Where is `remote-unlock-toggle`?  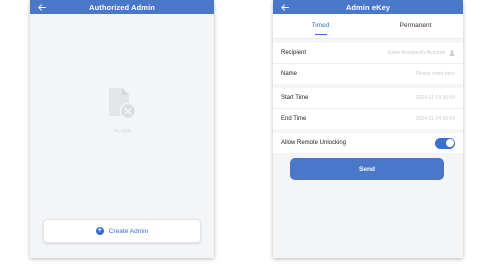 remote-unlock-toggle is located at coordinates (445, 143).